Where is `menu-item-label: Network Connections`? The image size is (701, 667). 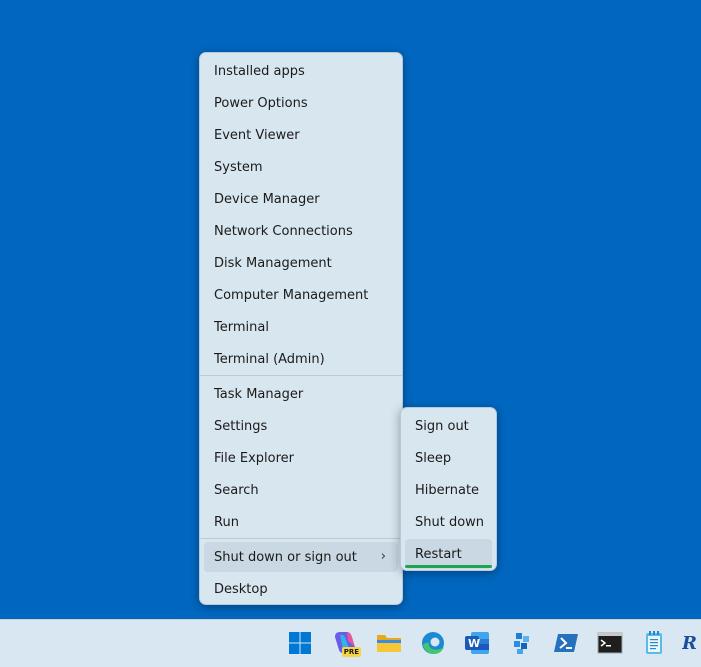 menu-item-label: Network Connections is located at coordinates (283, 231).